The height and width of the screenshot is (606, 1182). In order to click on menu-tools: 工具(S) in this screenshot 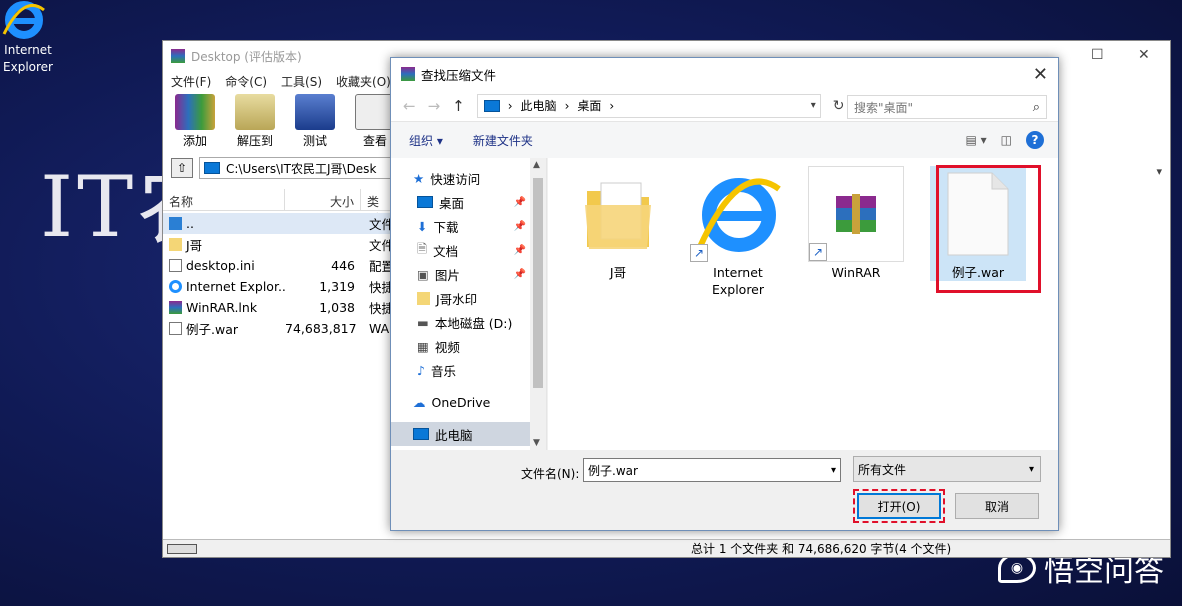, I will do `click(301, 81)`.